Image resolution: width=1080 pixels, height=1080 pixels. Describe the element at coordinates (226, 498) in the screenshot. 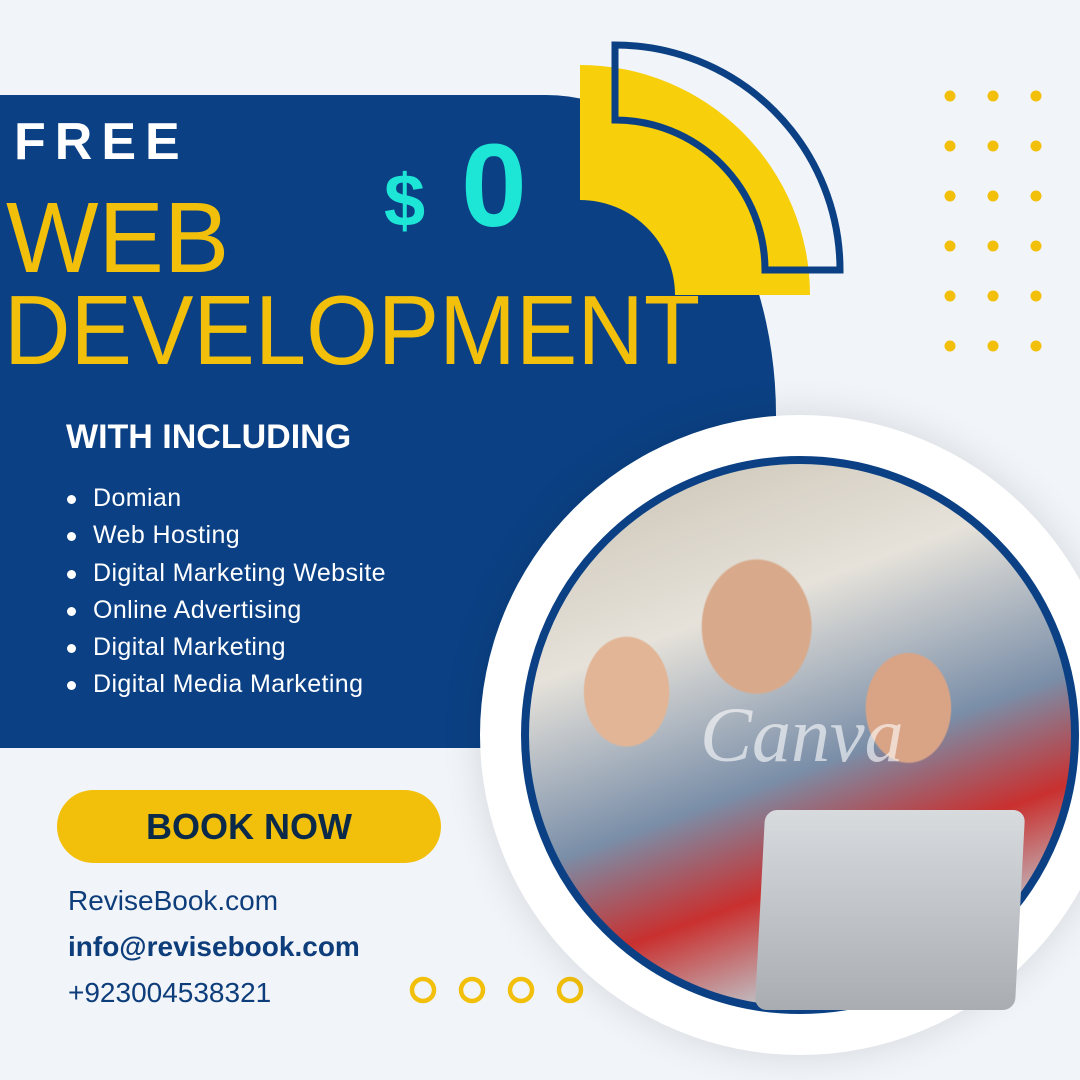

I see `list-item: Domian` at that location.